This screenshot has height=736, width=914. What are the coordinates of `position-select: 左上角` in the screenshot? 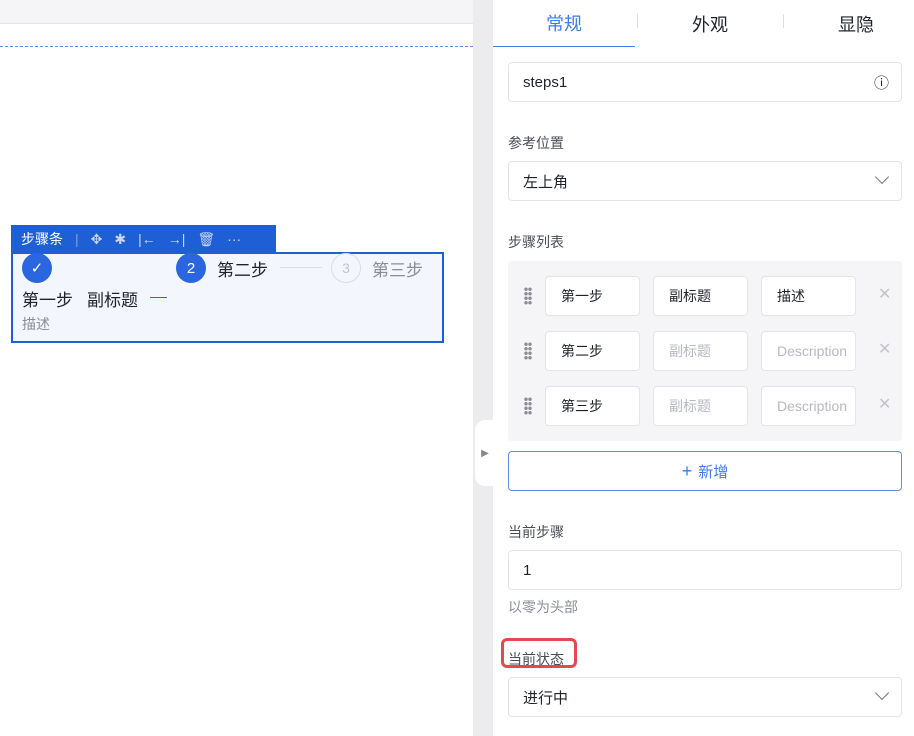 It's located at (705, 181).